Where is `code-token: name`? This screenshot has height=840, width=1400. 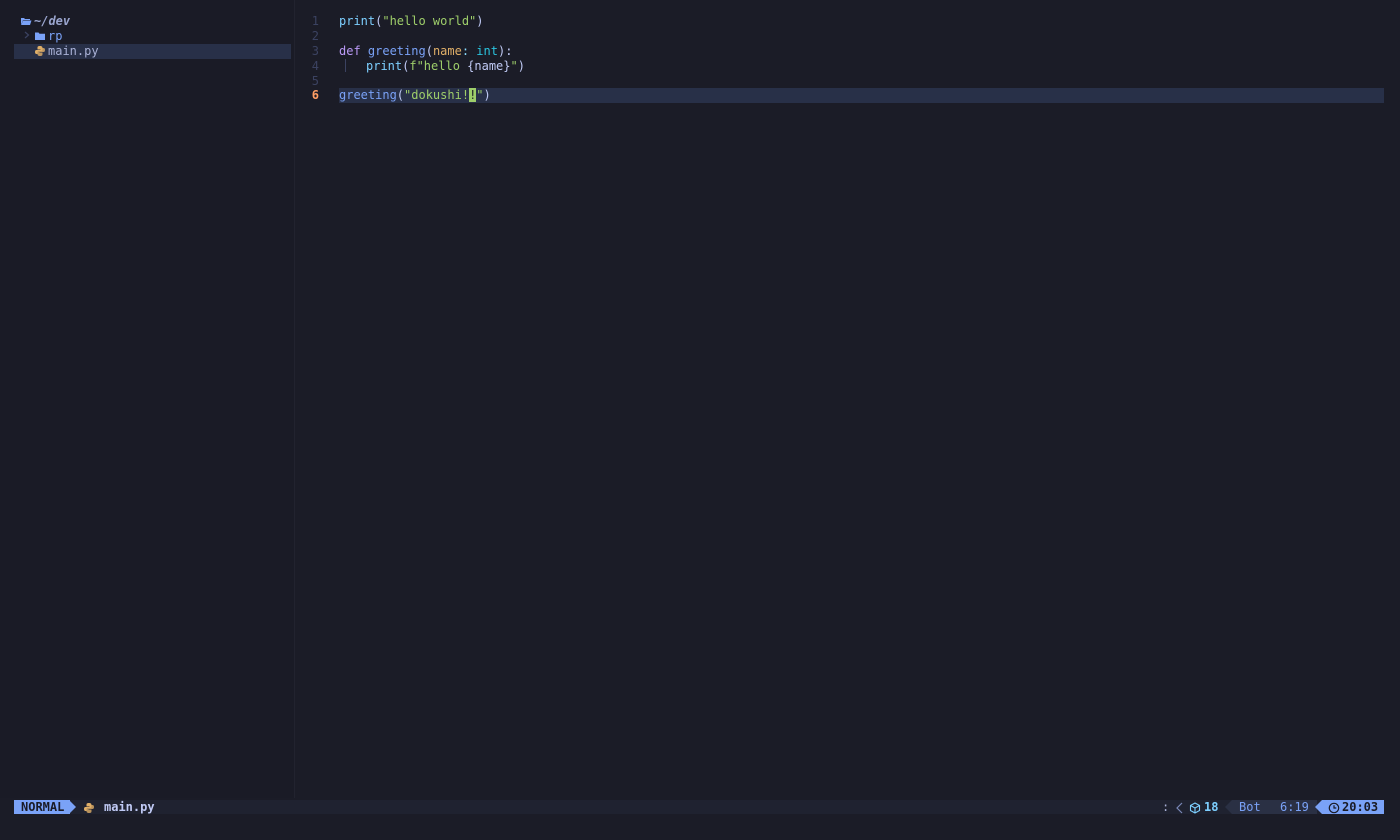
code-token: name is located at coordinates (447, 51).